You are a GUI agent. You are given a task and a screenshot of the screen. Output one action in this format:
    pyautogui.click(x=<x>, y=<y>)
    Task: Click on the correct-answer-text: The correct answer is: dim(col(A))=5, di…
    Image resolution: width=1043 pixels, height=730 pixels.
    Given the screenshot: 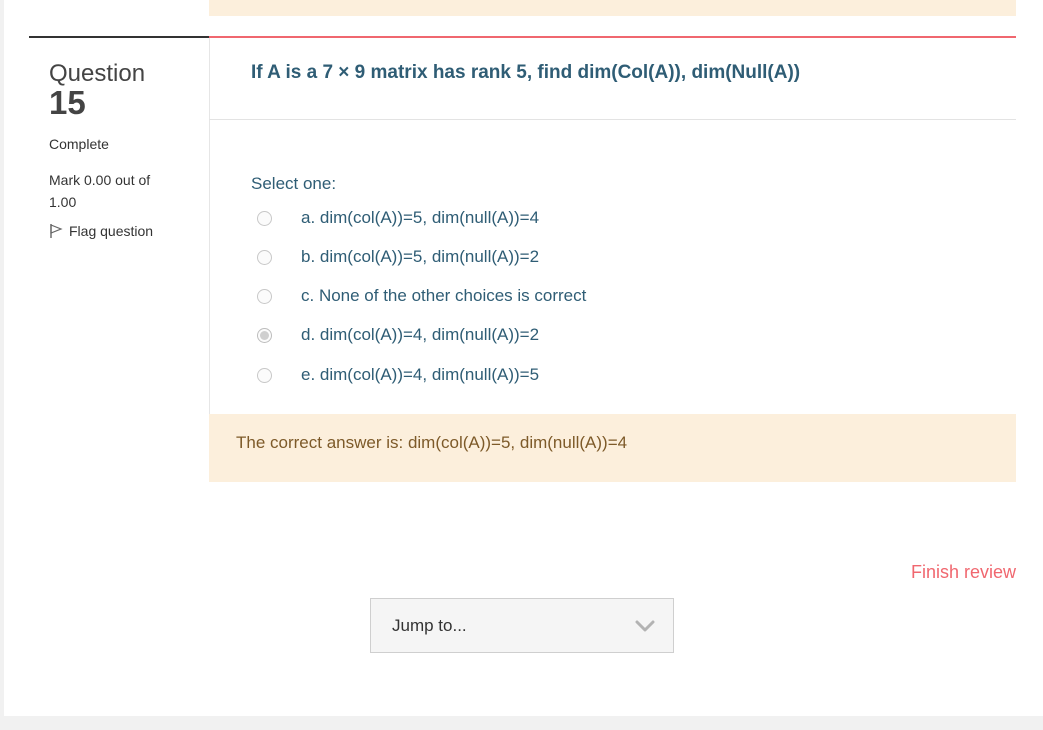 What is the action you would take?
    pyautogui.click(x=432, y=442)
    